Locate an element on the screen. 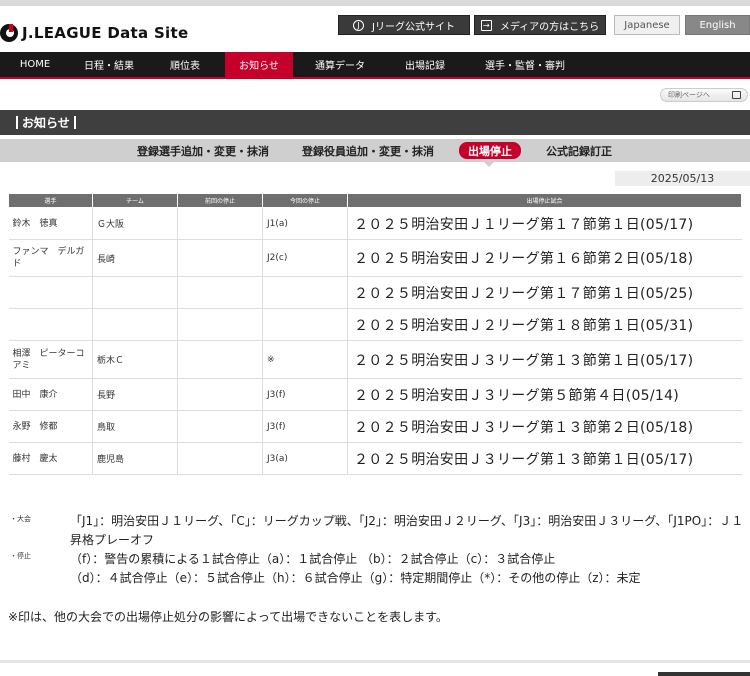  enter-icon: → is located at coordinates (486, 25).